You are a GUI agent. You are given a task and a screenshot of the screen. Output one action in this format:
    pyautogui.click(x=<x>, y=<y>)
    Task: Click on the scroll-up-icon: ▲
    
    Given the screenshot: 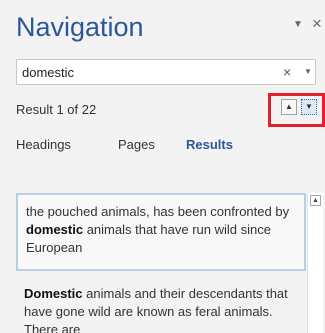 What is the action you would take?
    pyautogui.click(x=315, y=200)
    